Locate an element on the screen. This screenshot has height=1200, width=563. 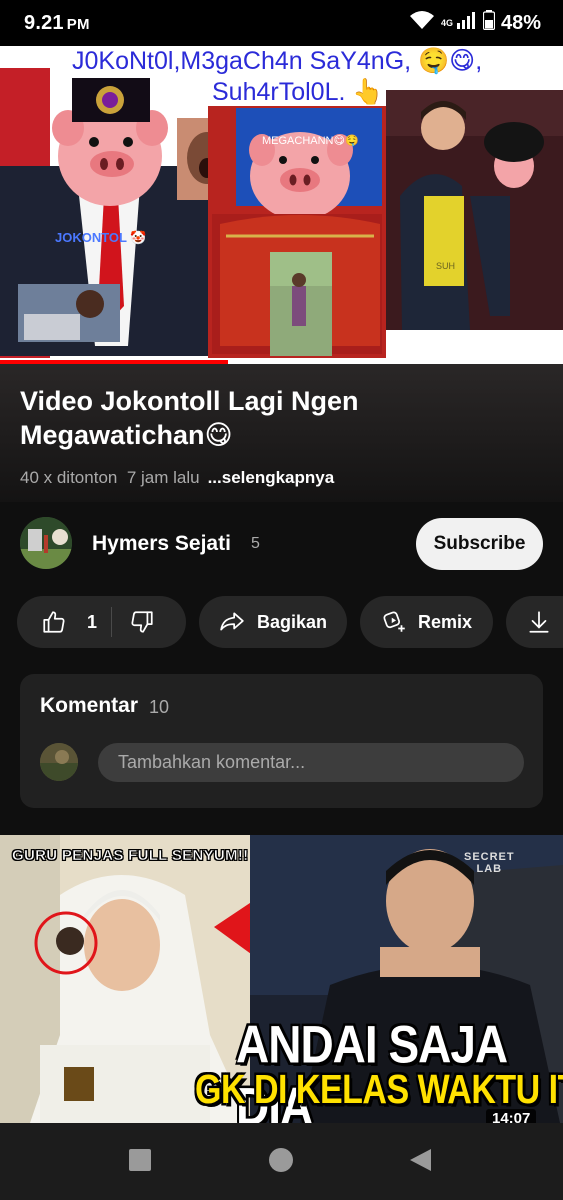
share-icon is located at coordinates (232, 622).